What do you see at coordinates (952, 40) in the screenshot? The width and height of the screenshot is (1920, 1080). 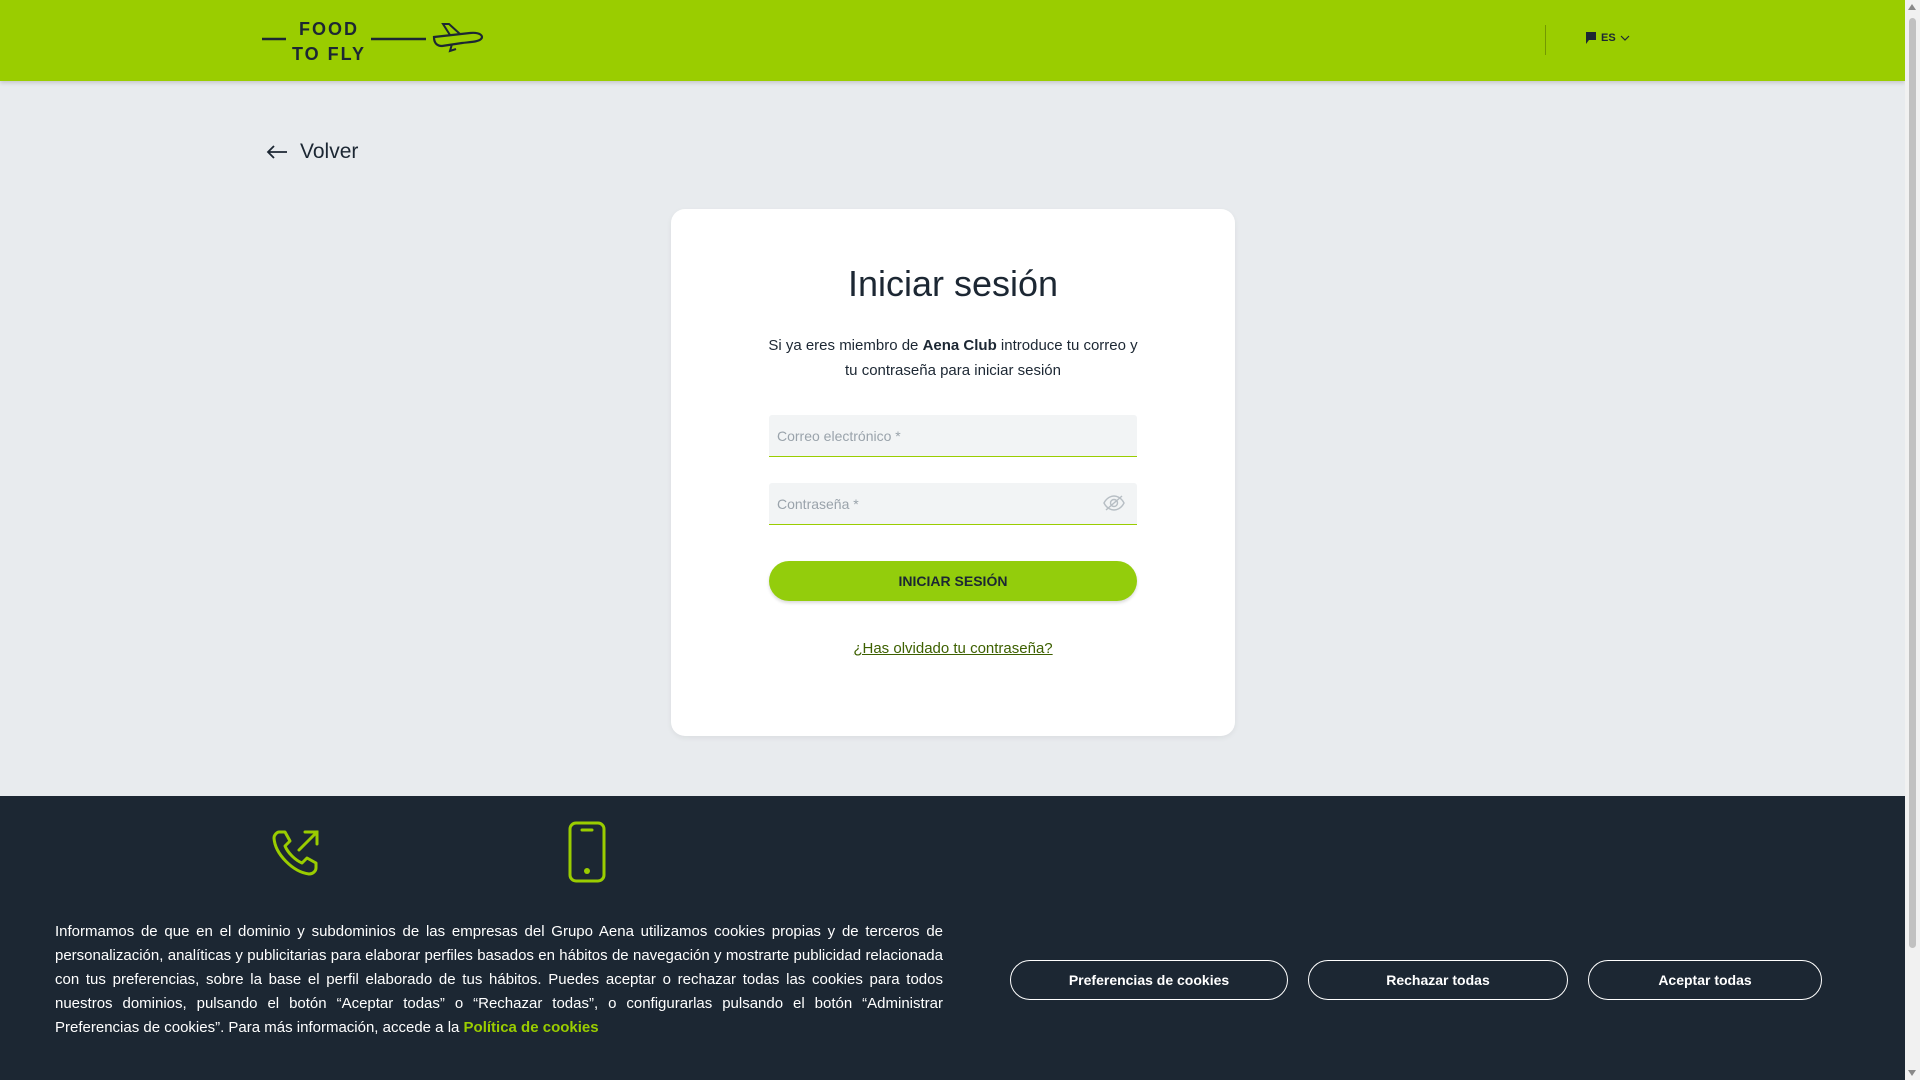 I see `site-header: FOOD TO FLY ES` at bounding box center [952, 40].